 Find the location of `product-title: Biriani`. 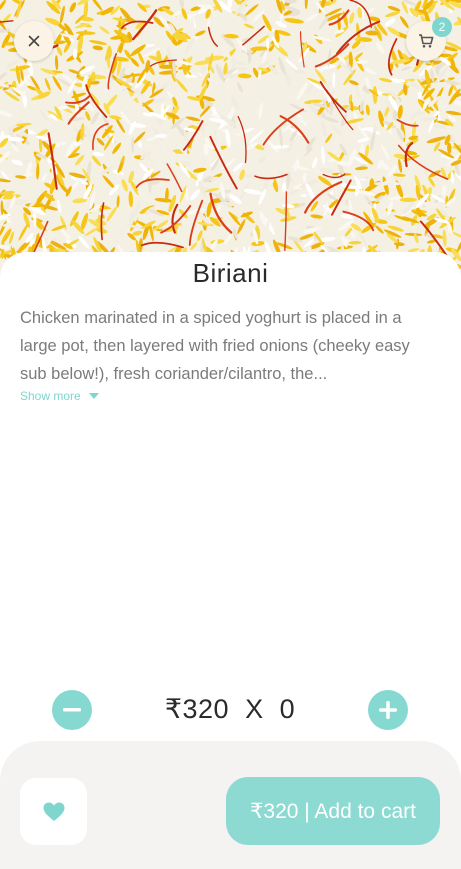

product-title: Biriani is located at coordinates (230, 273).